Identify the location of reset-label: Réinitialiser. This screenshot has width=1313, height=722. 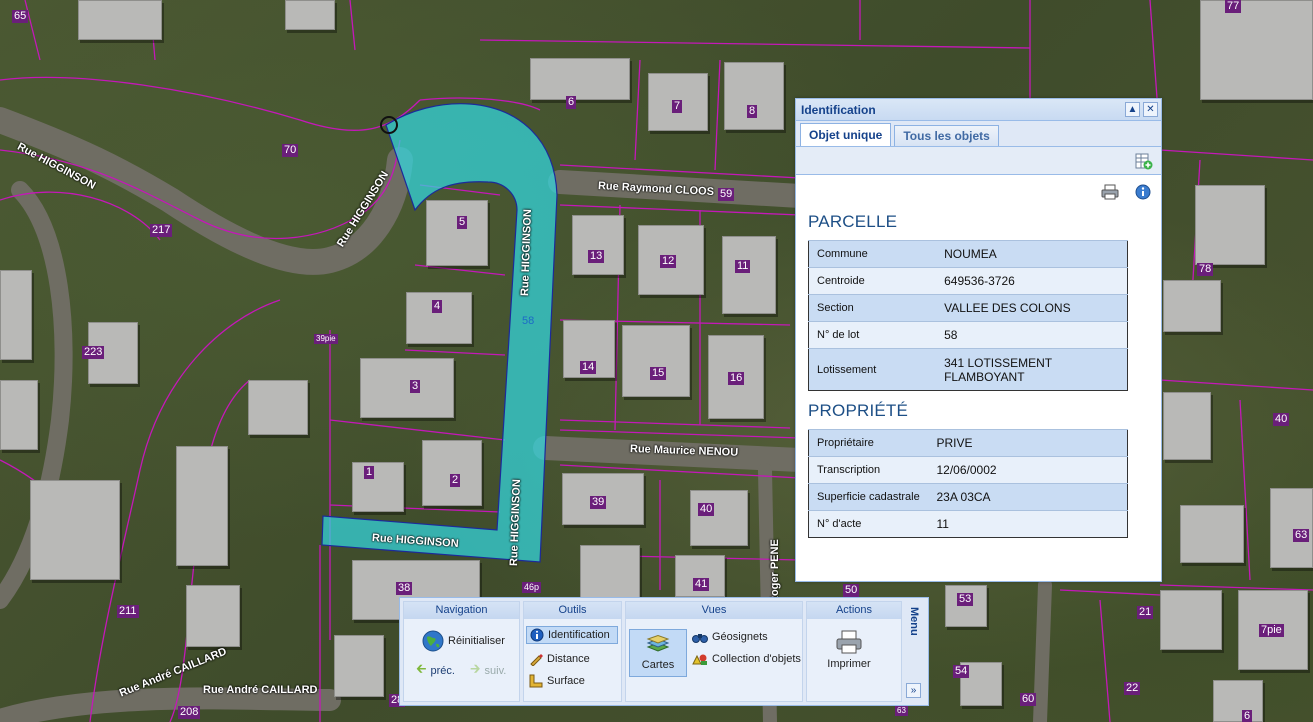
(476, 641).